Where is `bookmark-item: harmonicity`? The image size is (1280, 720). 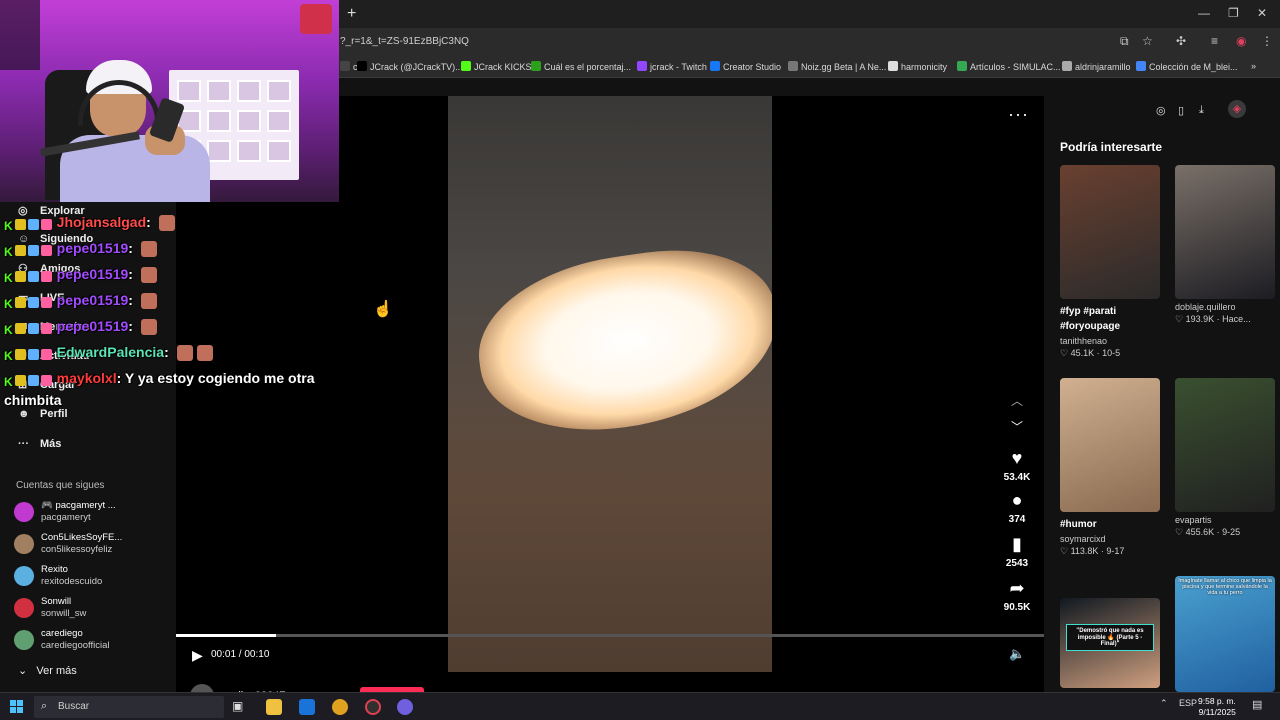 bookmark-item: harmonicity is located at coordinates (917, 66).